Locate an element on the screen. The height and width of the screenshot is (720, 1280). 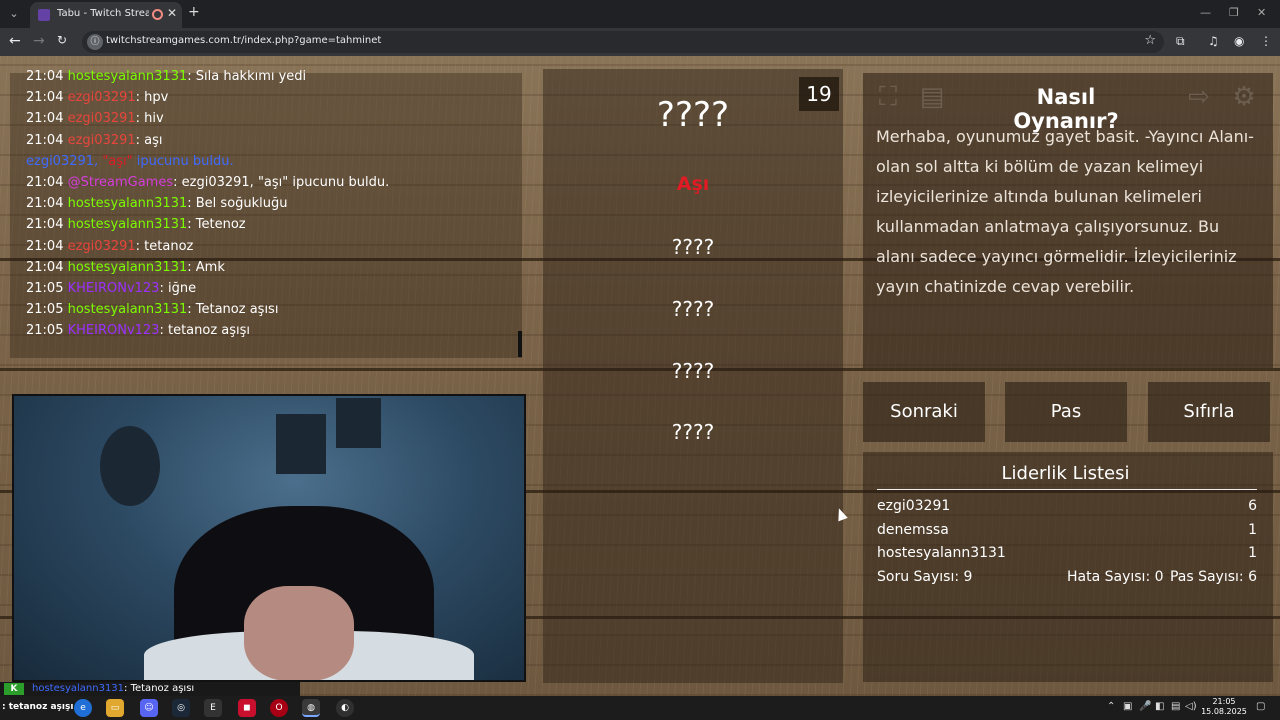
tab-strip: ⌄ Tabu - Twitch Stream Games ✕ + — ❐ ✕ is located at coordinates (640, 14).